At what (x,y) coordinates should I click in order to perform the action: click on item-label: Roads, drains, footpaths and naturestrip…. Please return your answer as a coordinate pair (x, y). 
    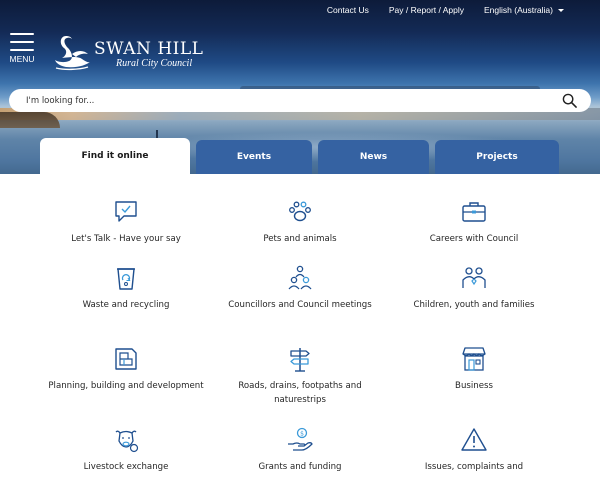
    Looking at the image, I should click on (300, 393).